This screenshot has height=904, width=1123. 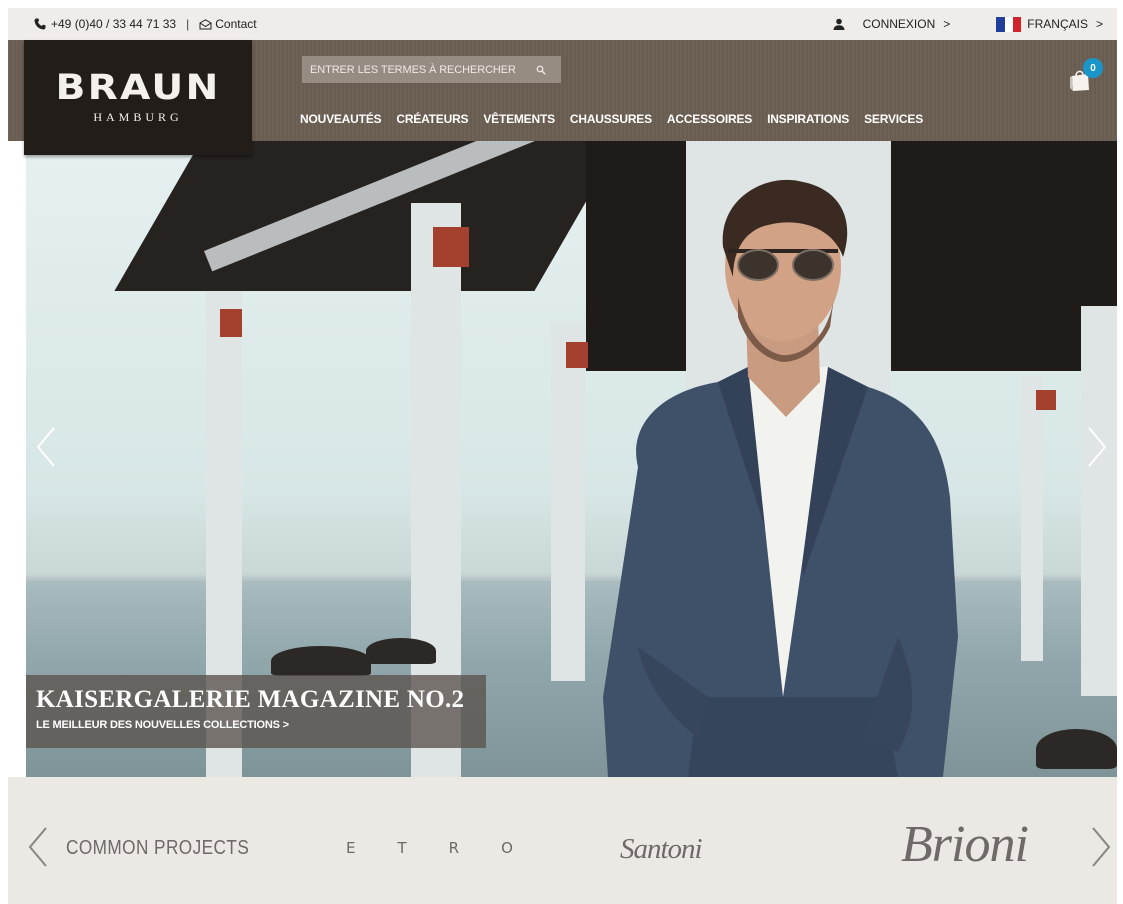 What do you see at coordinates (138, 117) in the screenshot?
I see `logo-city: HAMBURG` at bounding box center [138, 117].